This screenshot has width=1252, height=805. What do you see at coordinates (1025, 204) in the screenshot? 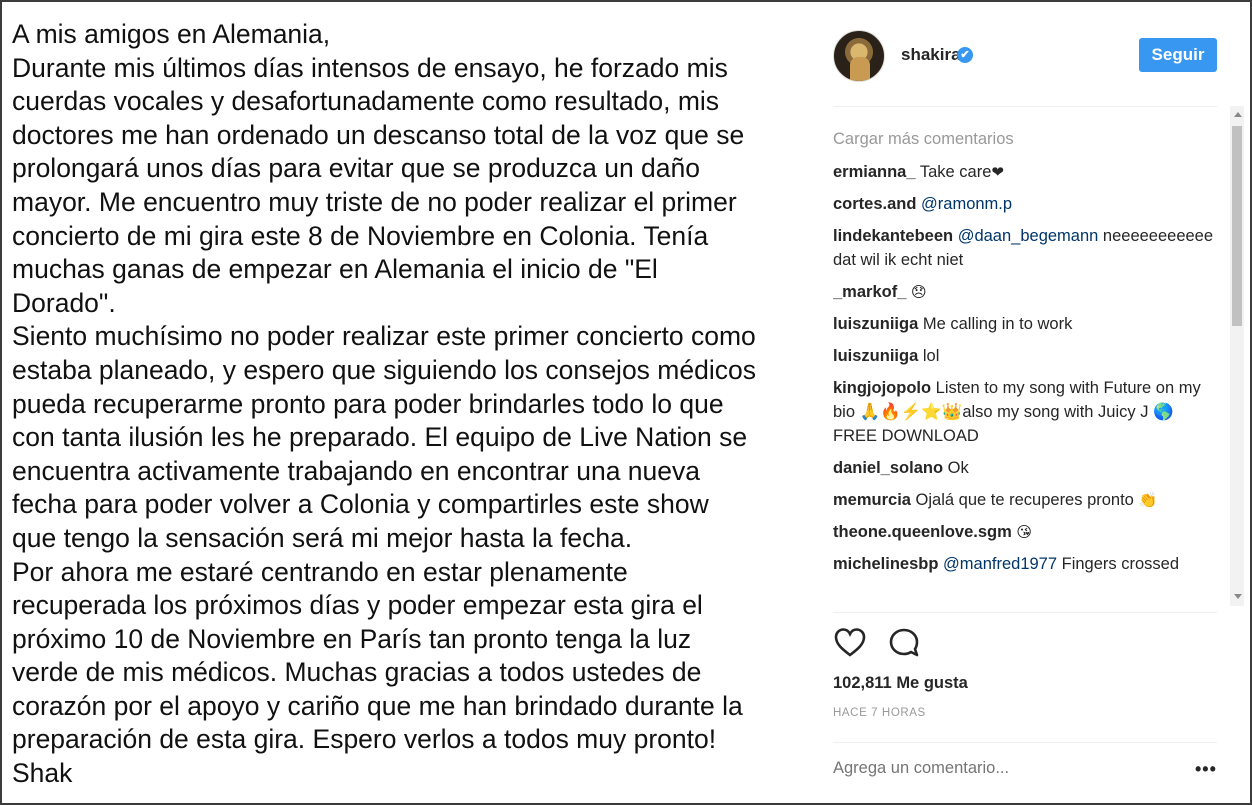
I see `comment-item: cortes.and @ramonm.p` at bounding box center [1025, 204].